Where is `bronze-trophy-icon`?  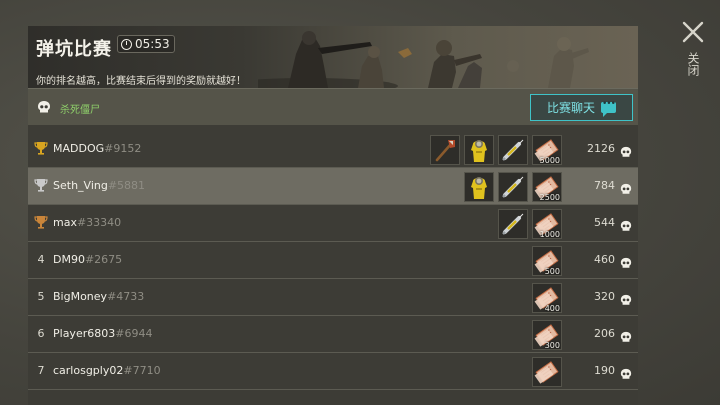 bronze-trophy-icon is located at coordinates (41, 223).